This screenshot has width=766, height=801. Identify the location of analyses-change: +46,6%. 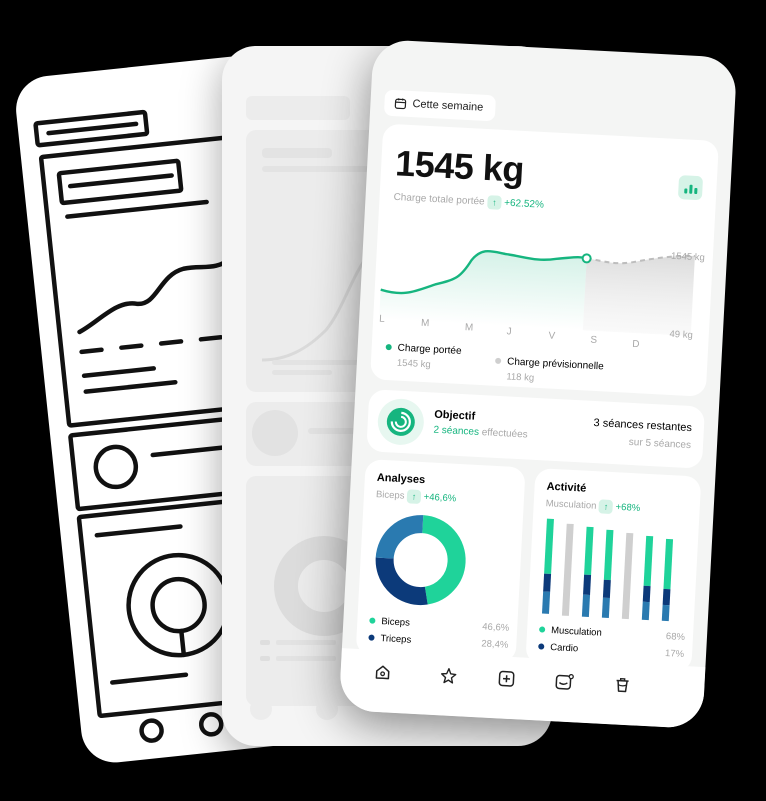
(440, 498).